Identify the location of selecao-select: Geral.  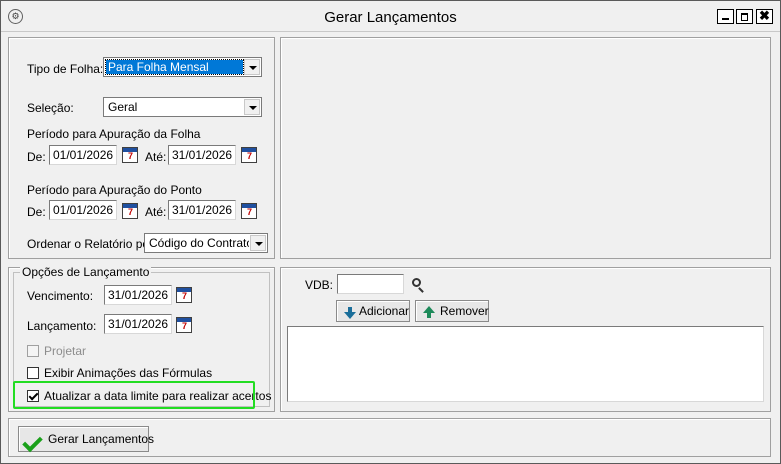
(182, 107).